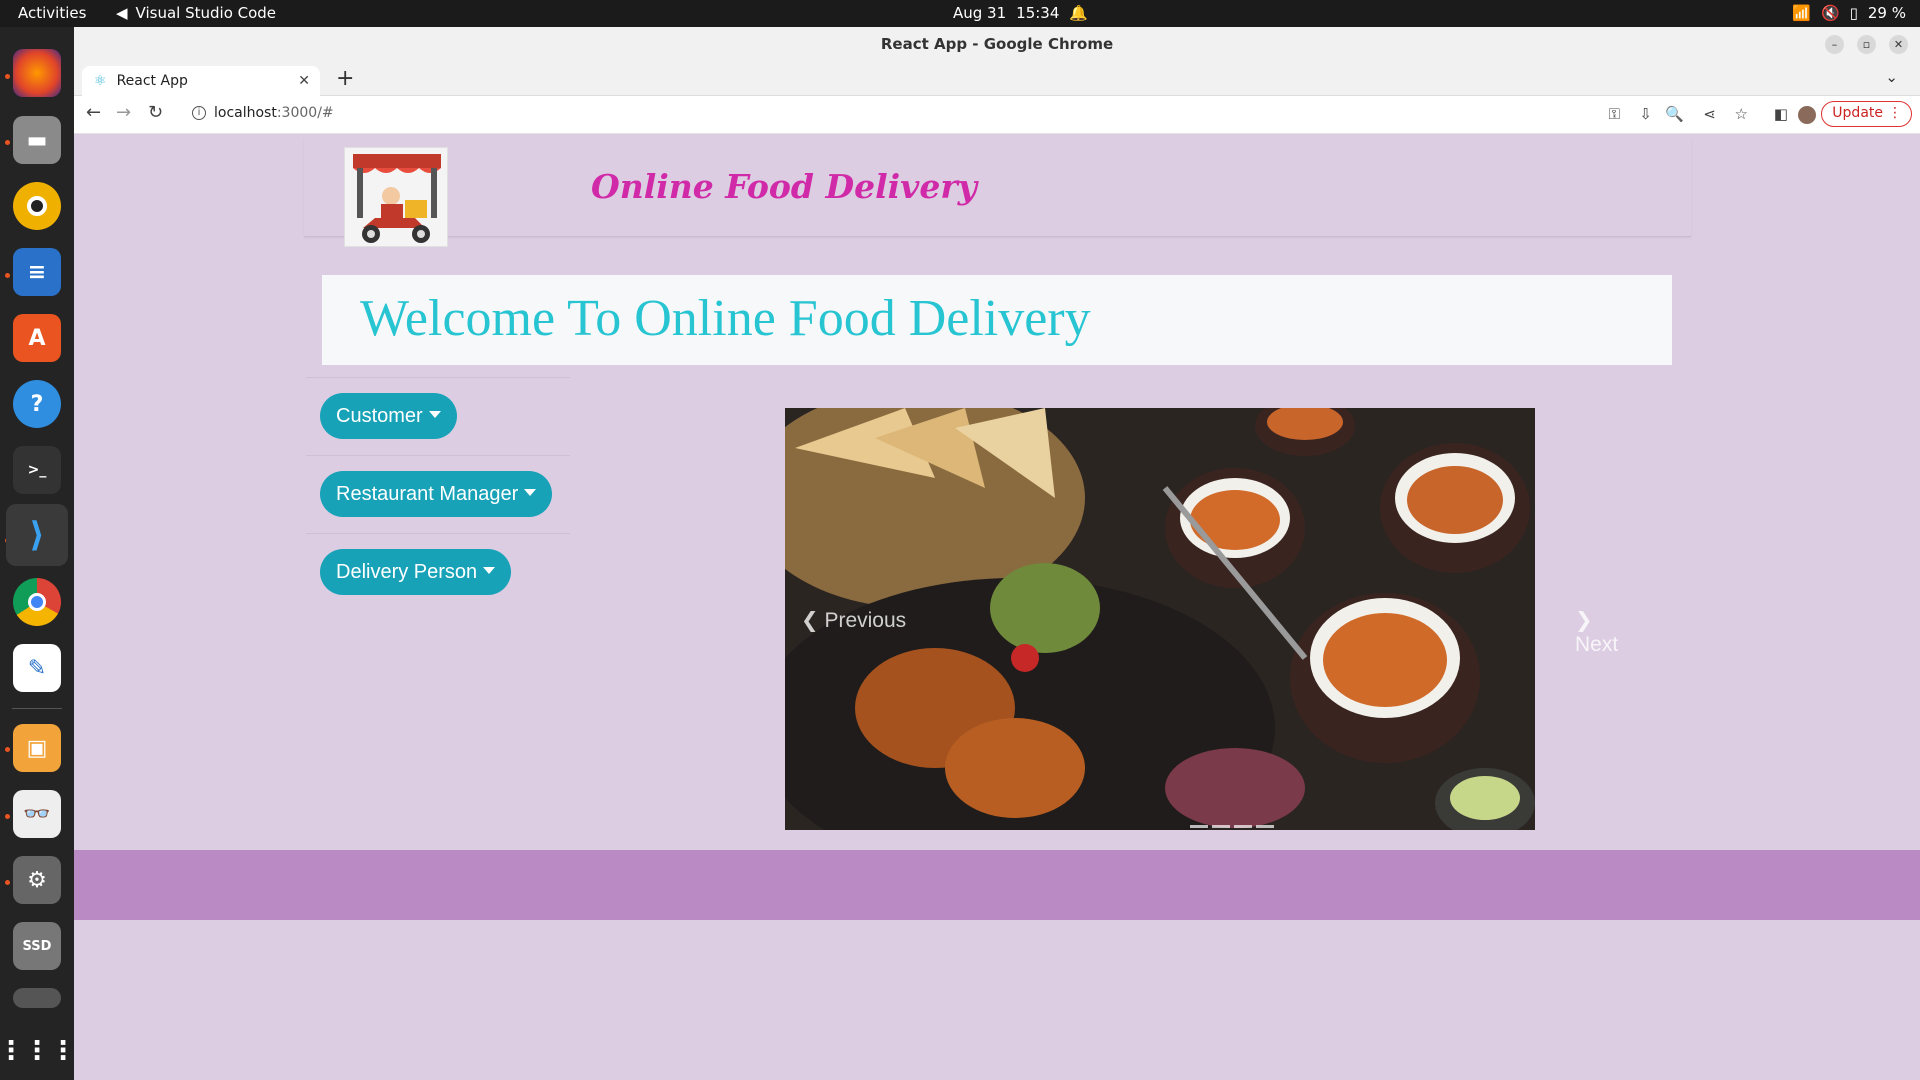 Image resolution: width=1920 pixels, height=1080 pixels. I want to click on wifi-icon: 📶, so click(1801, 13).